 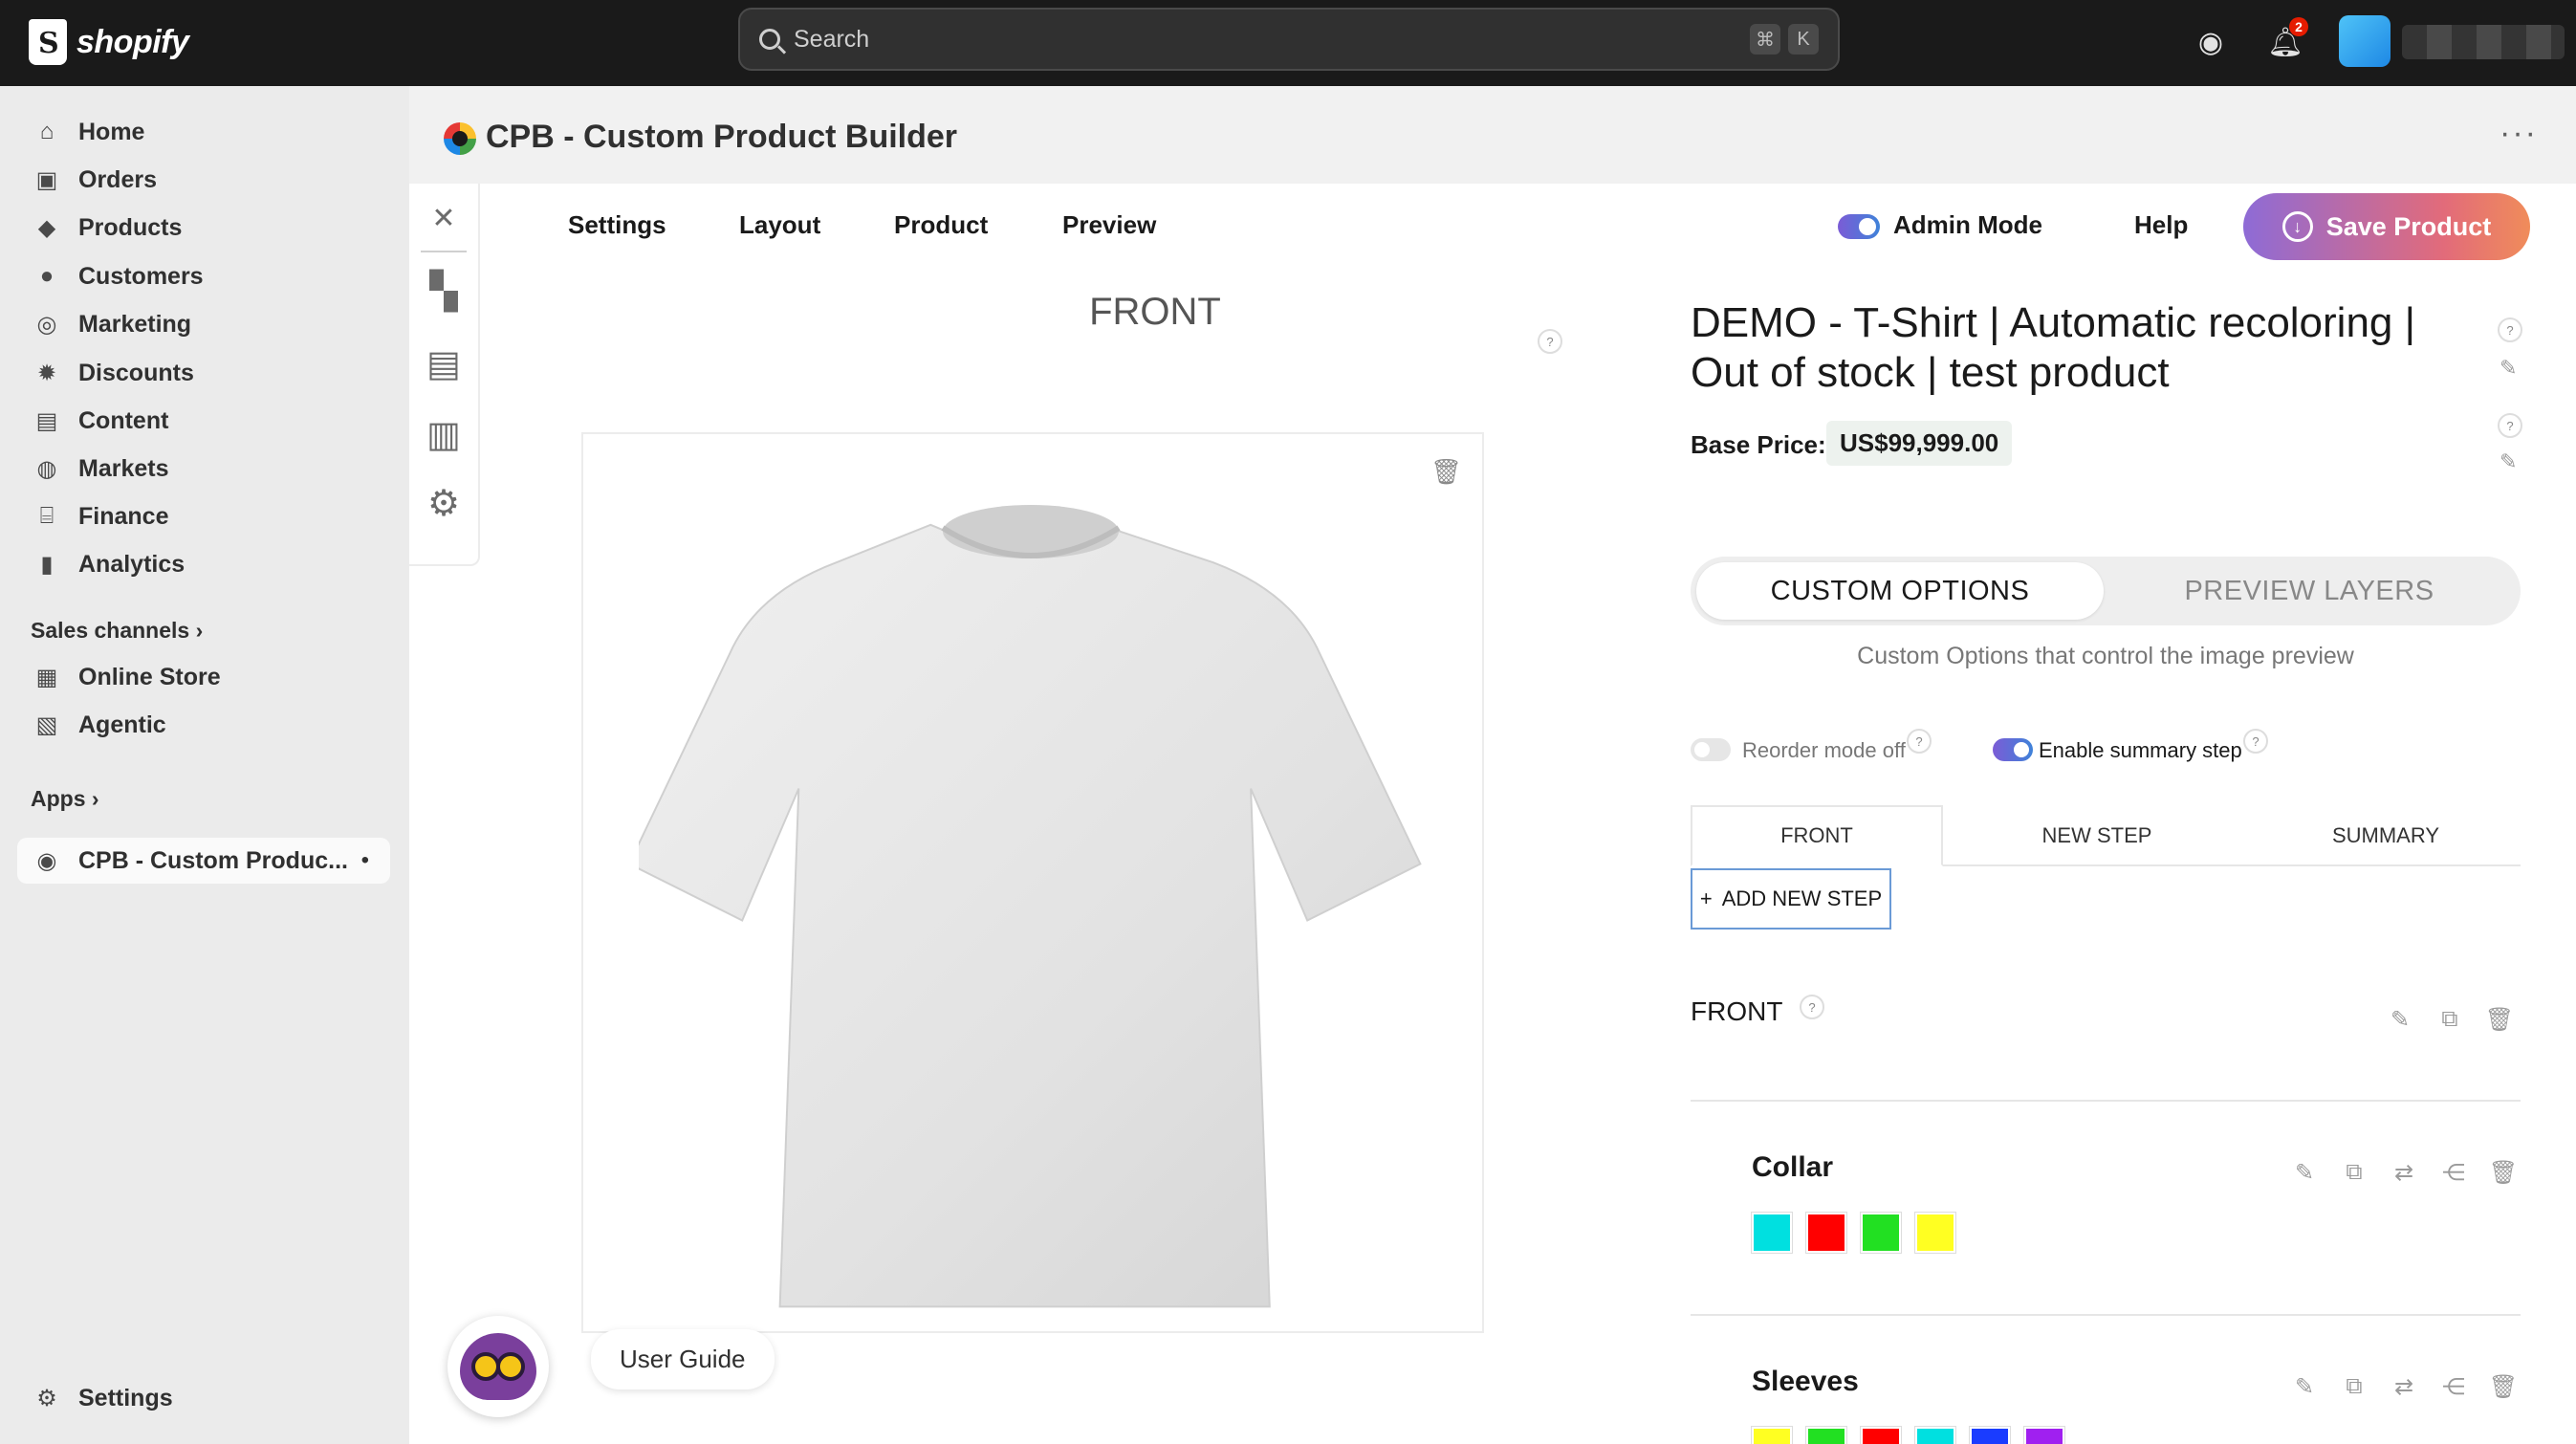 What do you see at coordinates (203, 861) in the screenshot?
I see `sidebar-item-cpb-app: ◉ CPB - Custom Produc... •` at bounding box center [203, 861].